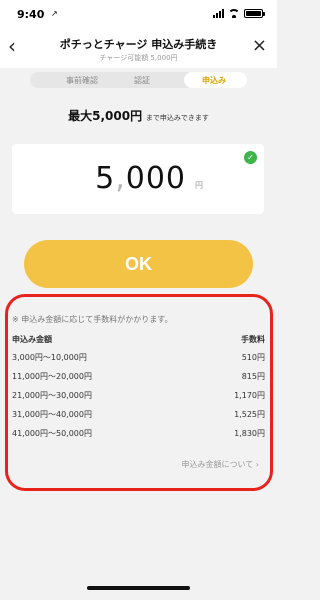 This screenshot has height=600, width=320. What do you see at coordinates (80, 116) in the screenshot?
I see `limit-prefix: 最大` at bounding box center [80, 116].